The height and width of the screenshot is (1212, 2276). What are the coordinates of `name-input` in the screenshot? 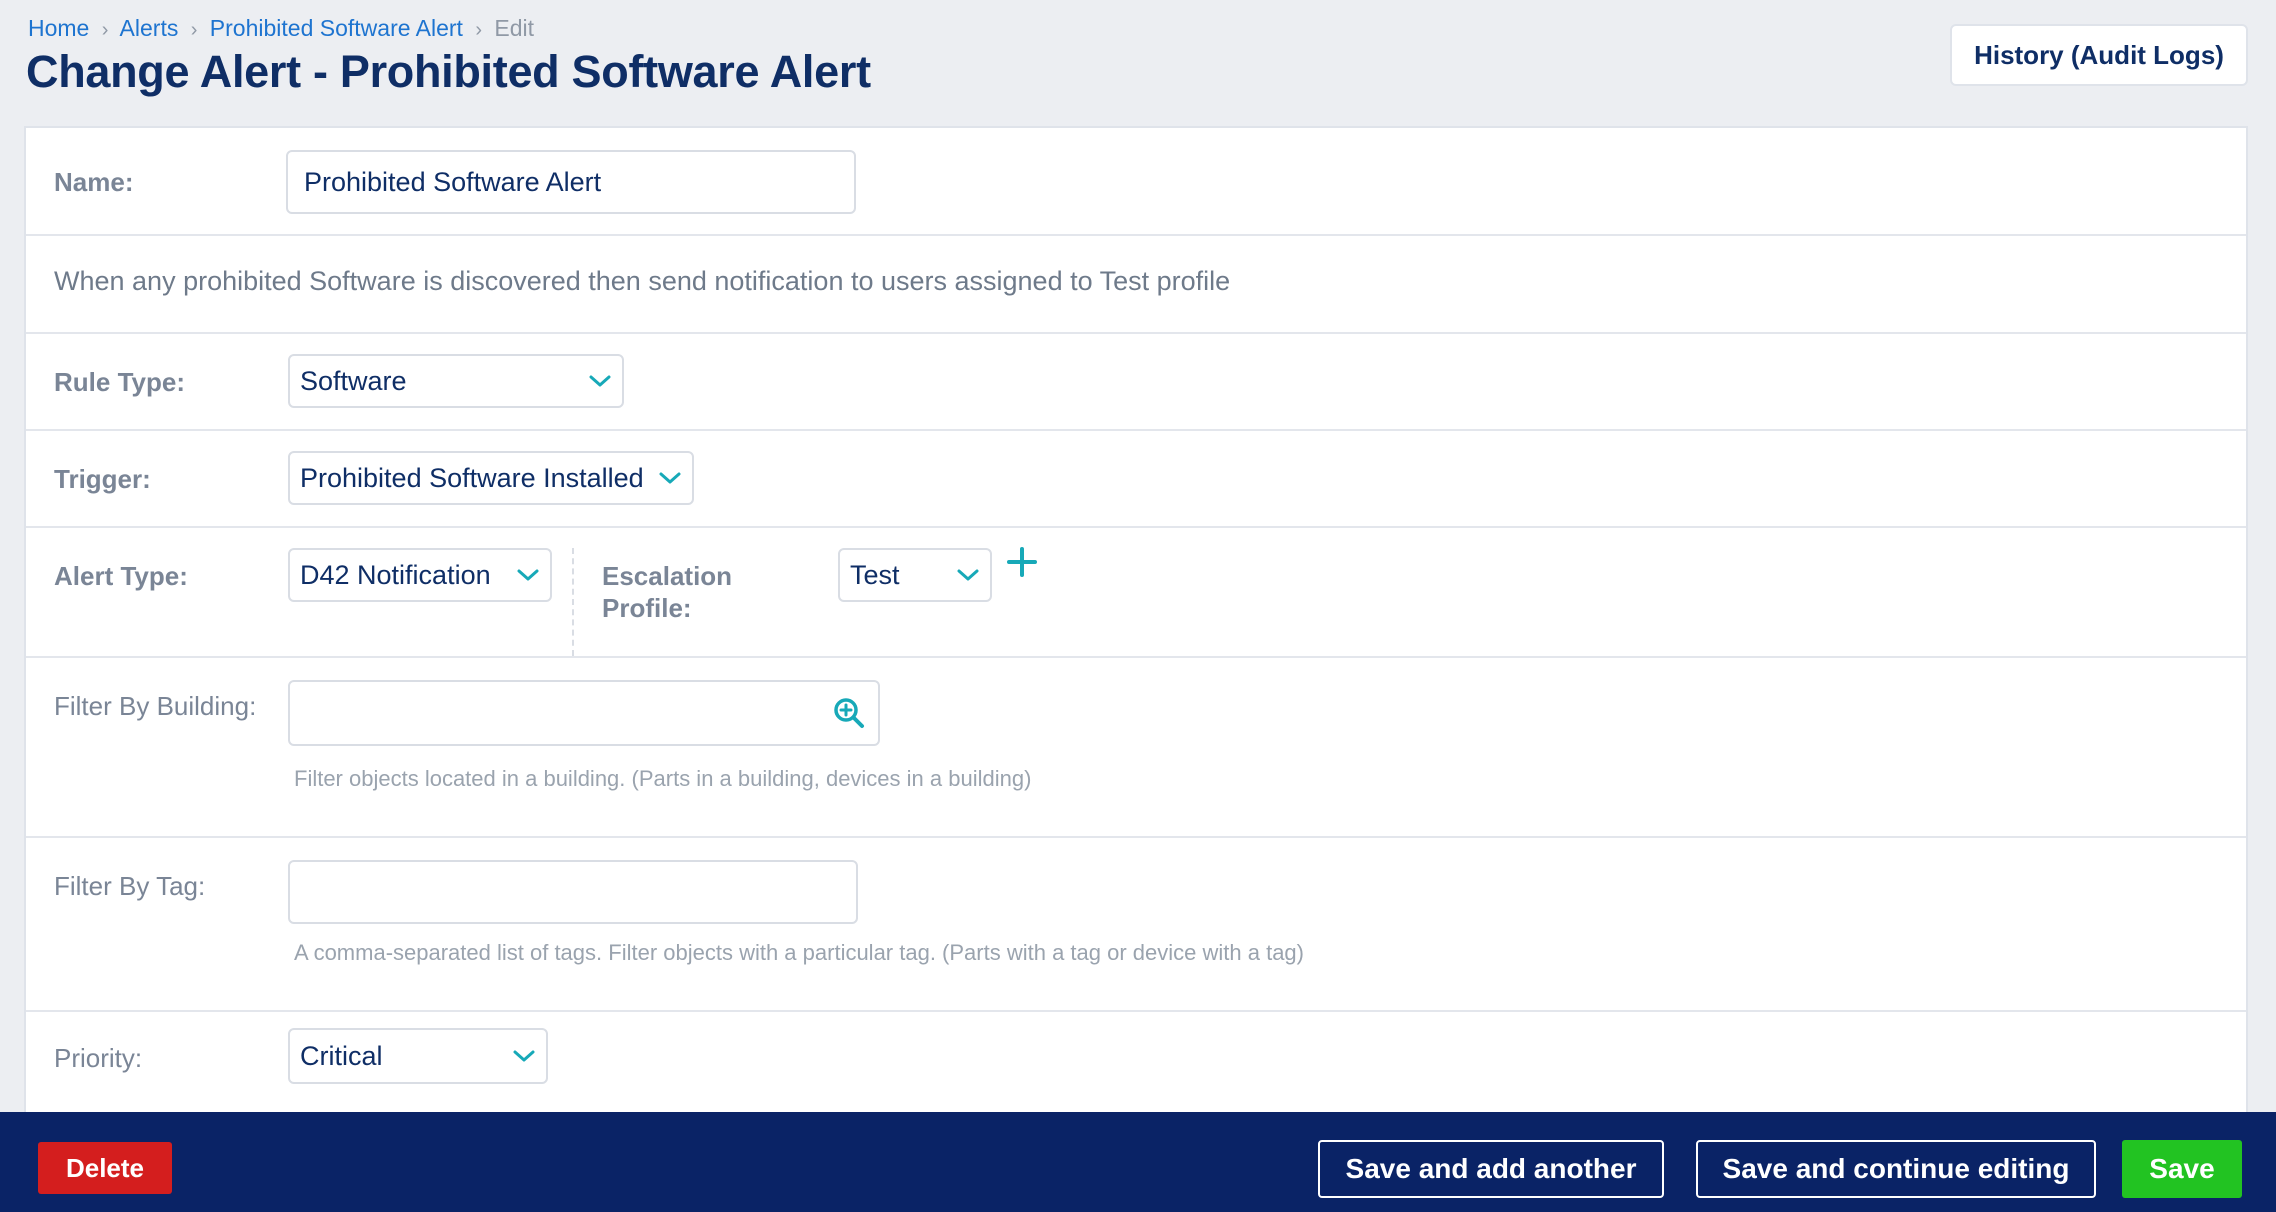 It's located at (571, 182).